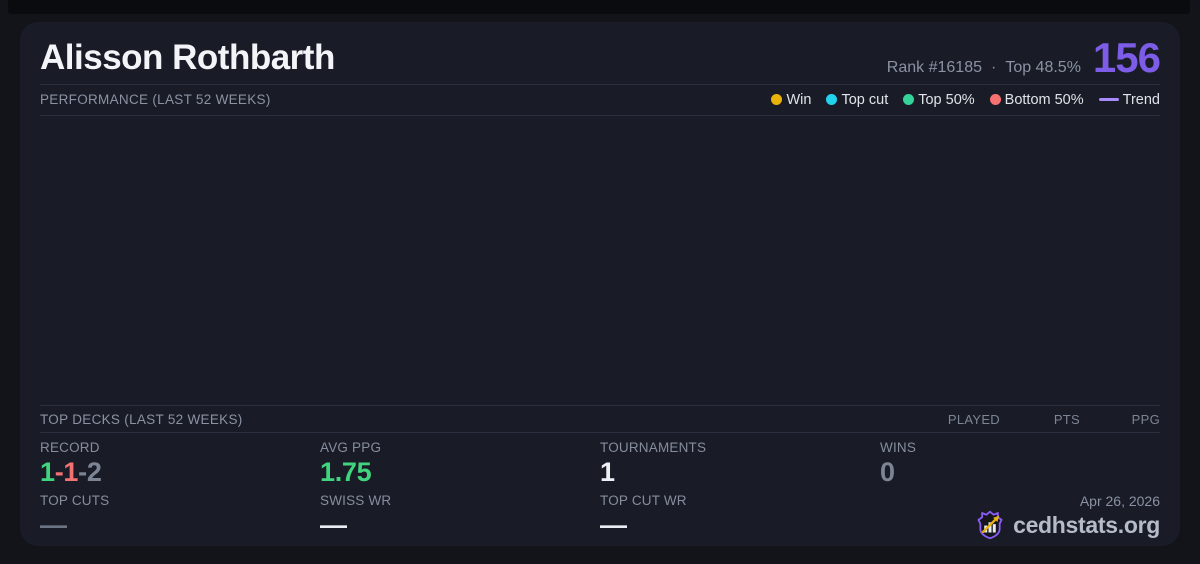 This screenshot has height=564, width=1200. I want to click on site-name: cedhstats.org, so click(1086, 524).